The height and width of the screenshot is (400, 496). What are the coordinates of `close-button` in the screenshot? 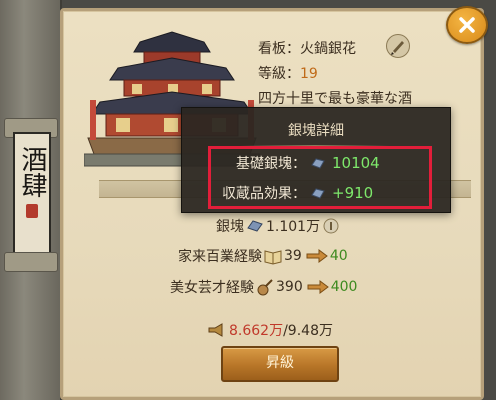 It's located at (467, 25).